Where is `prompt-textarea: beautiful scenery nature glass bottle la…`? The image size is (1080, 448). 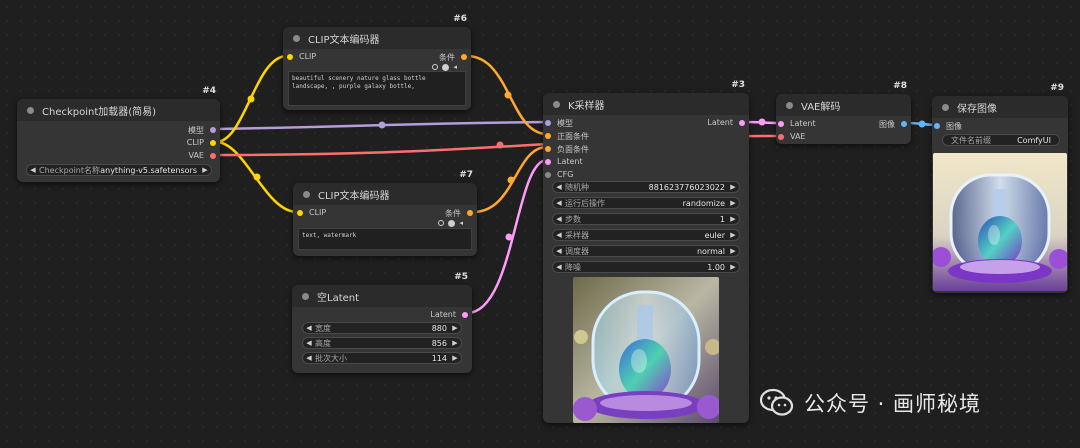 prompt-textarea: beautiful scenery nature glass bottle la… is located at coordinates (377, 88).